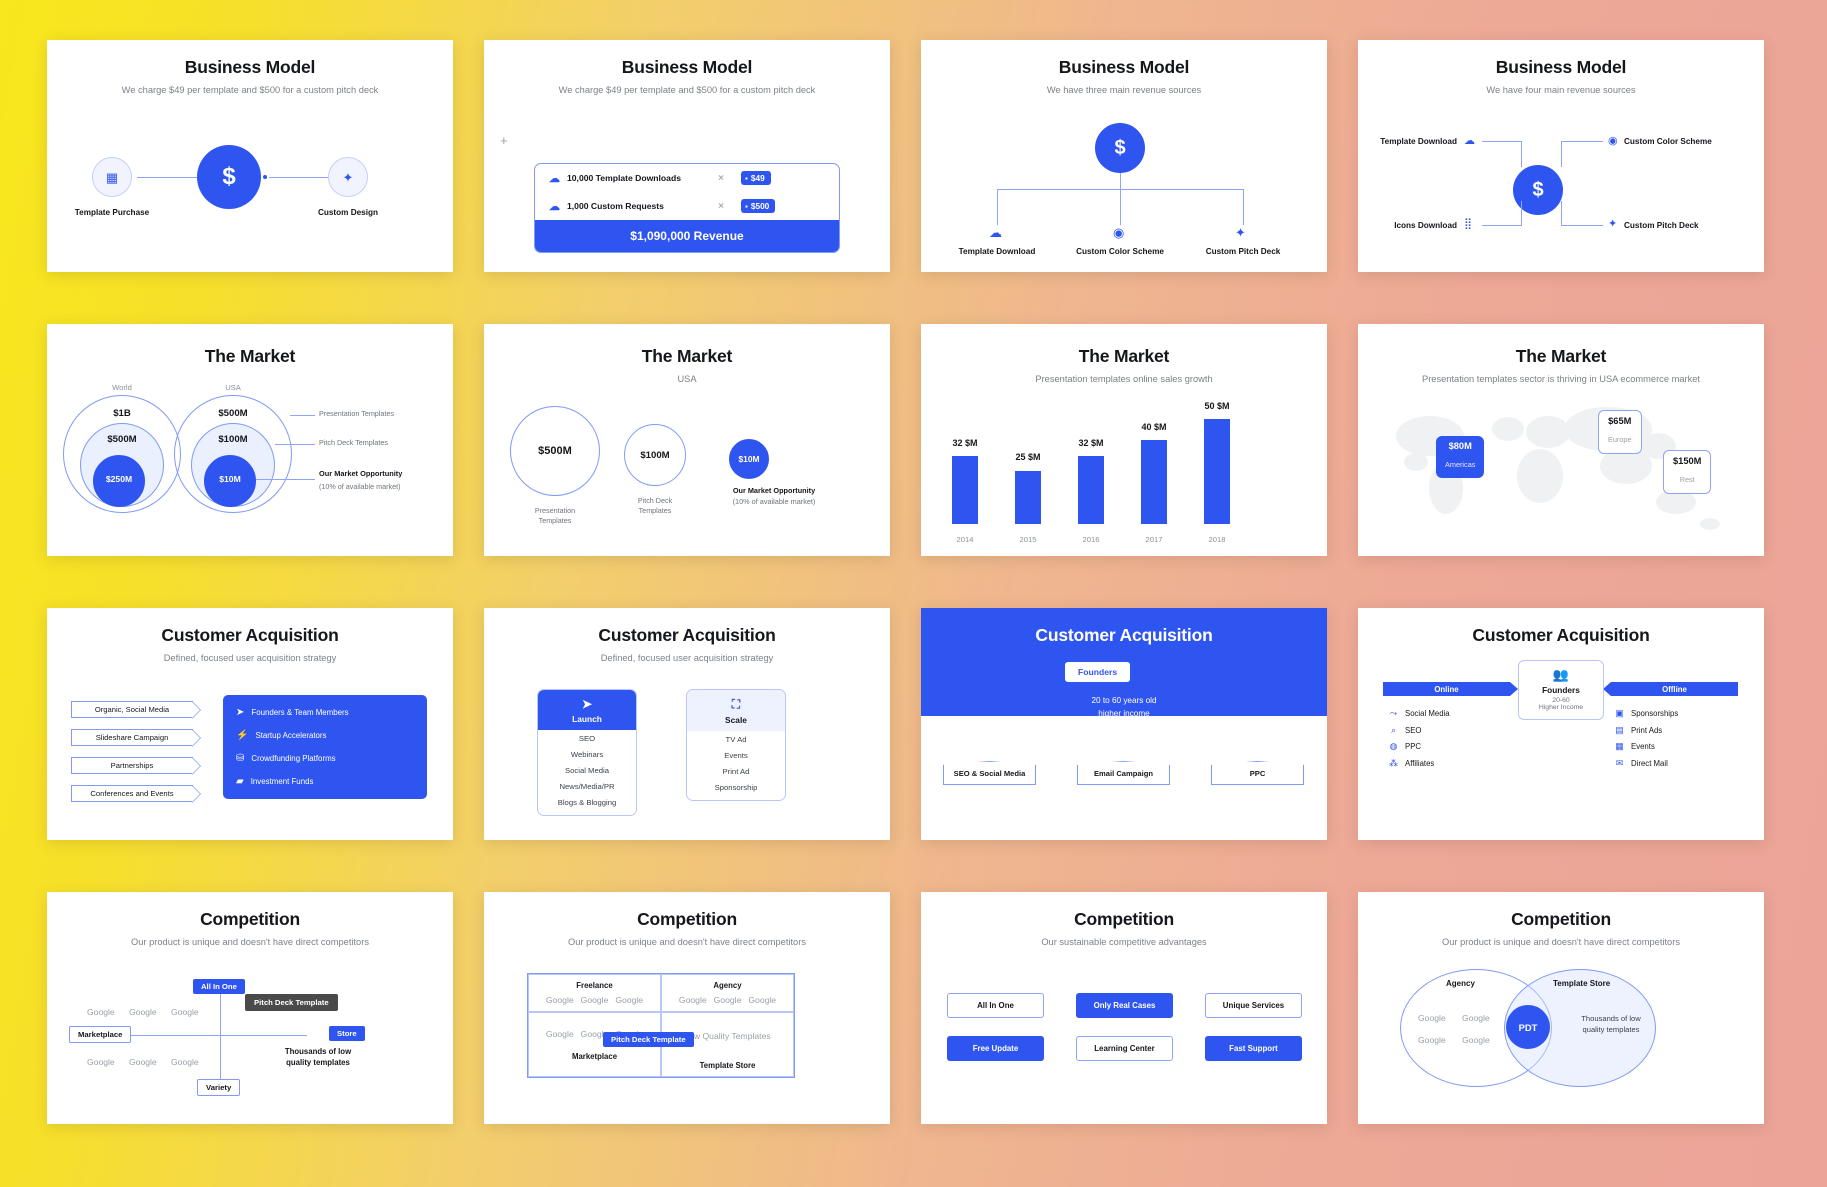 This screenshot has width=1827, height=1187. Describe the element at coordinates (1643, 746) in the screenshot. I see `item-label: Events` at that location.